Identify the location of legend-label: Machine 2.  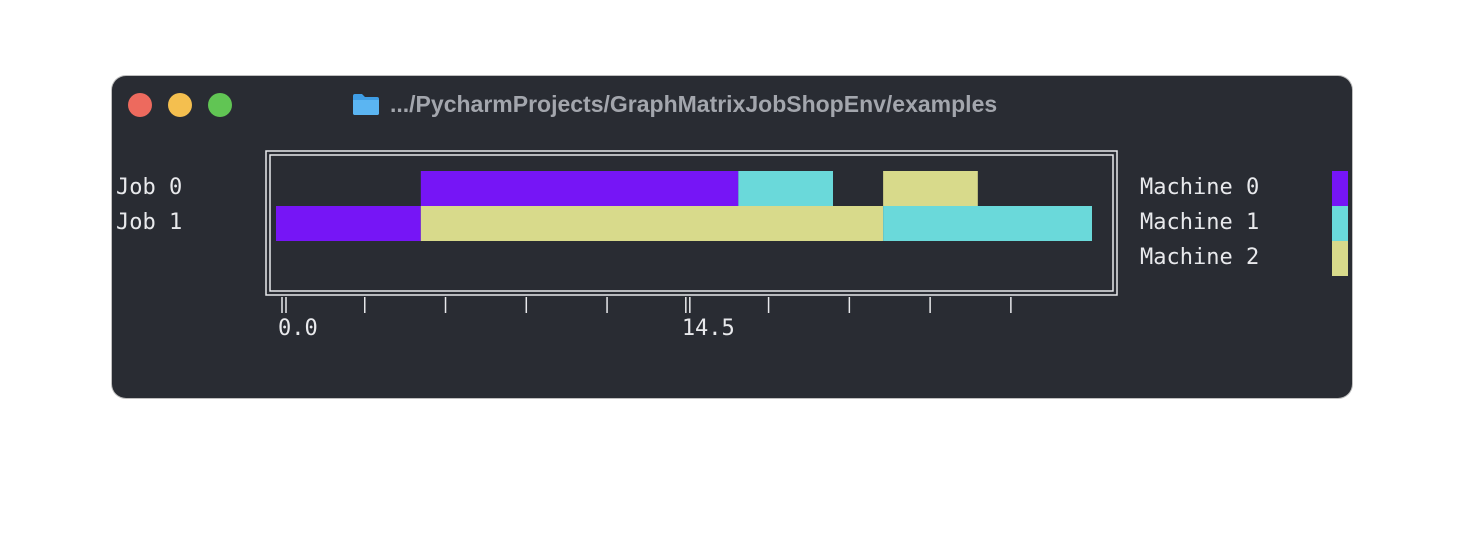
(1200, 257).